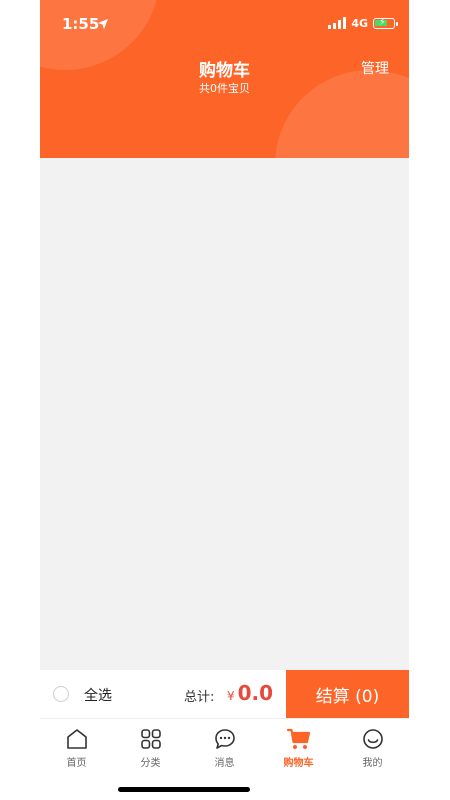  Describe the element at coordinates (372, 739) in the screenshot. I see `smiley-icon` at that location.